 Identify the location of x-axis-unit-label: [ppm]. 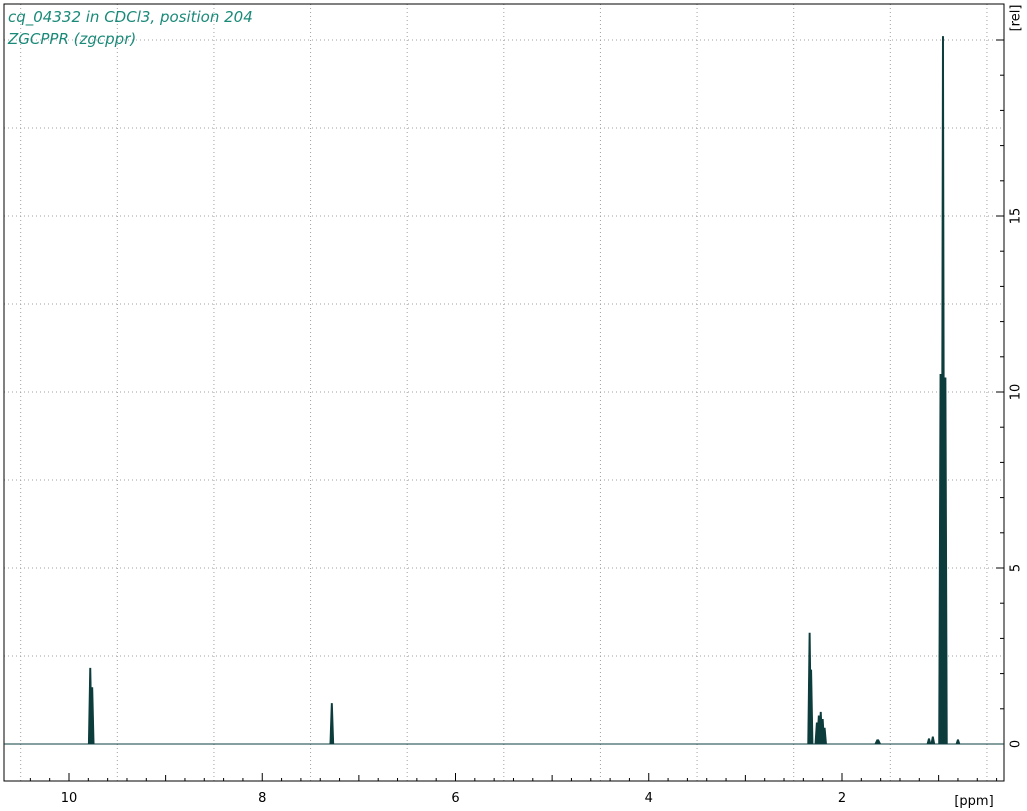
(973, 801).